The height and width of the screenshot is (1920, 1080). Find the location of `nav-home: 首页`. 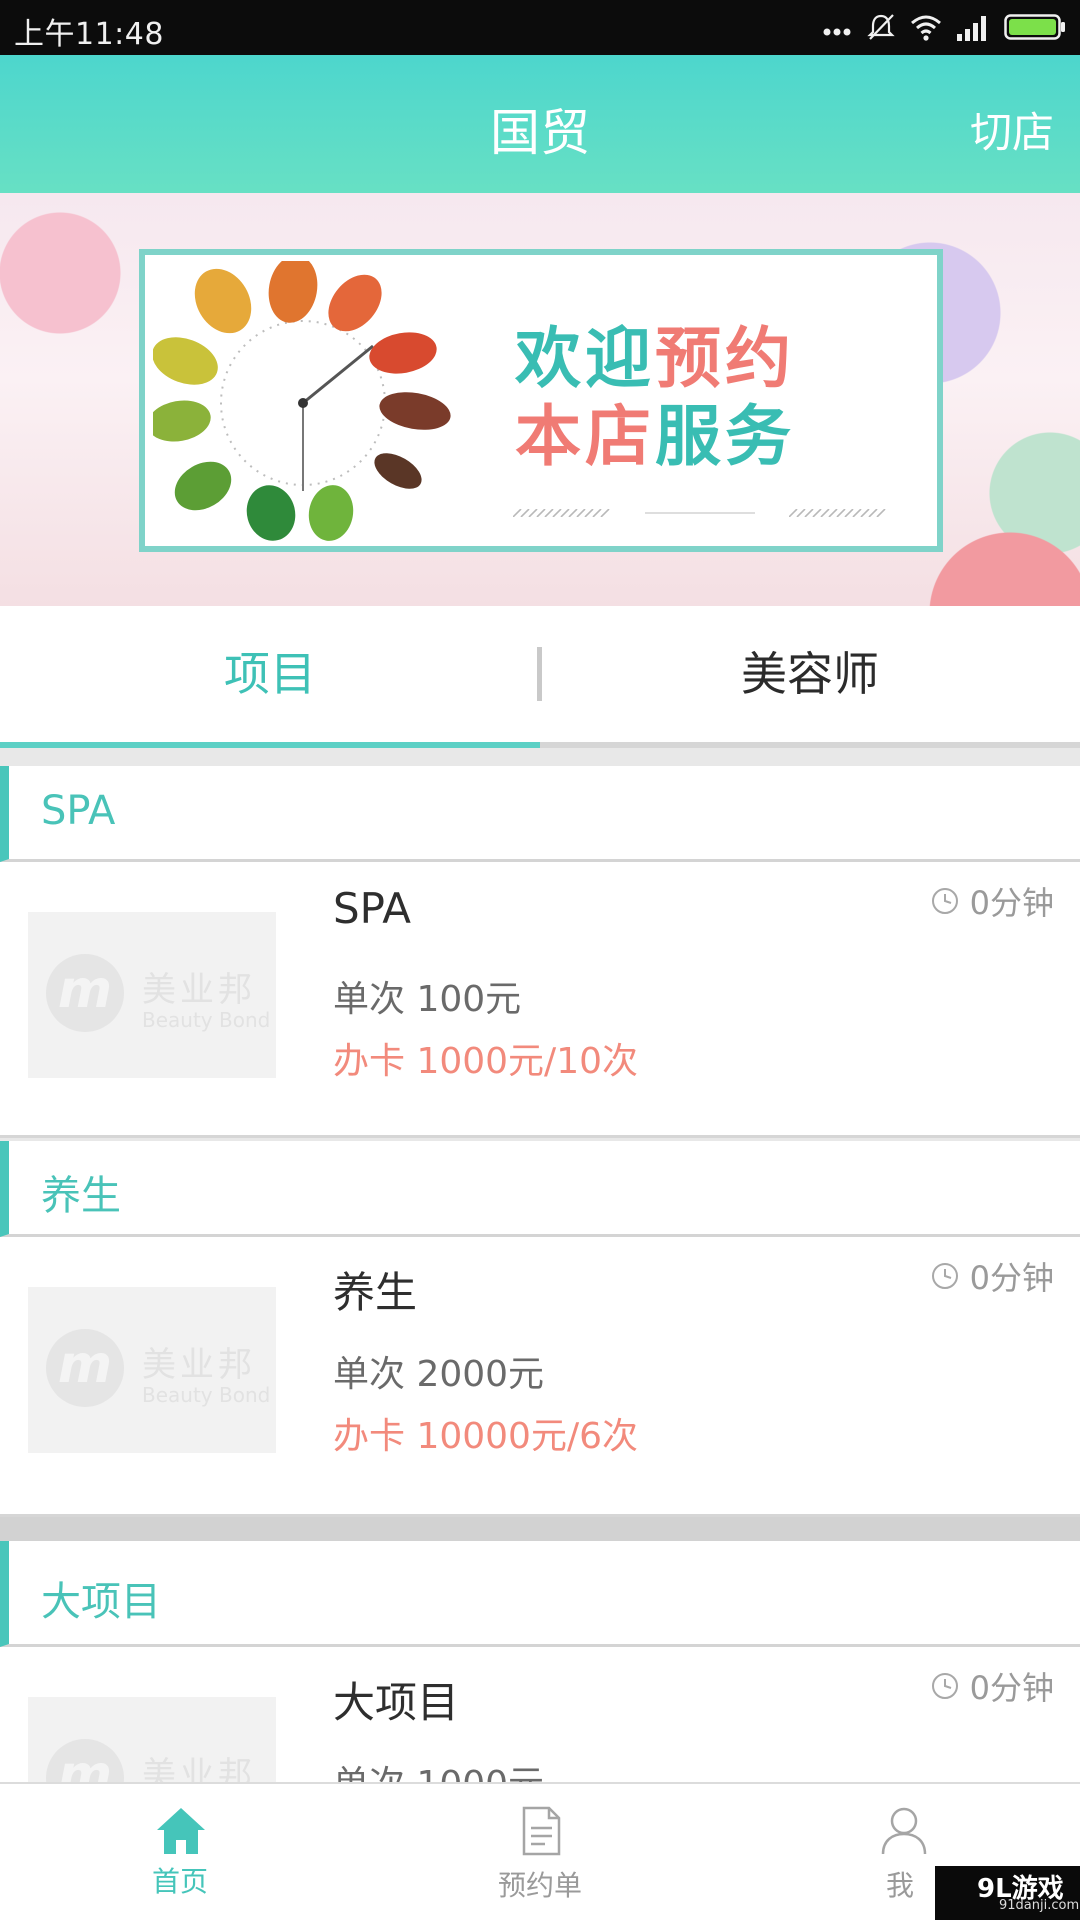

nav-home: 首页 is located at coordinates (180, 1852).